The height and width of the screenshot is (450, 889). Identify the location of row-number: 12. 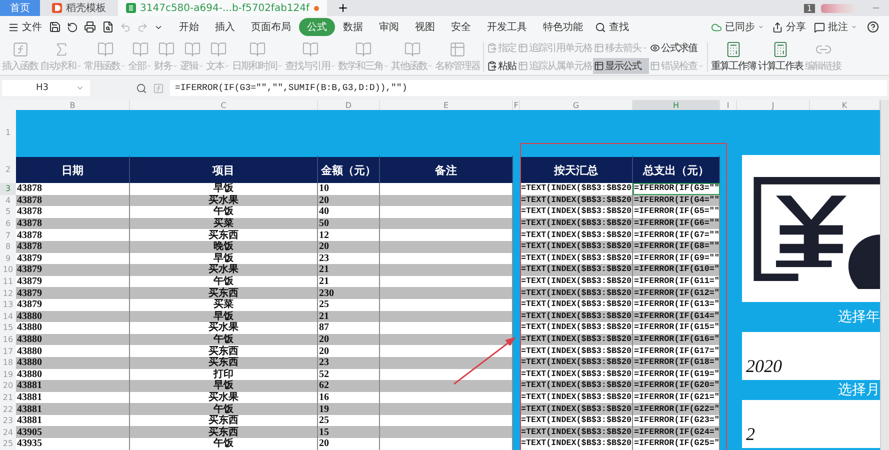
(8, 293).